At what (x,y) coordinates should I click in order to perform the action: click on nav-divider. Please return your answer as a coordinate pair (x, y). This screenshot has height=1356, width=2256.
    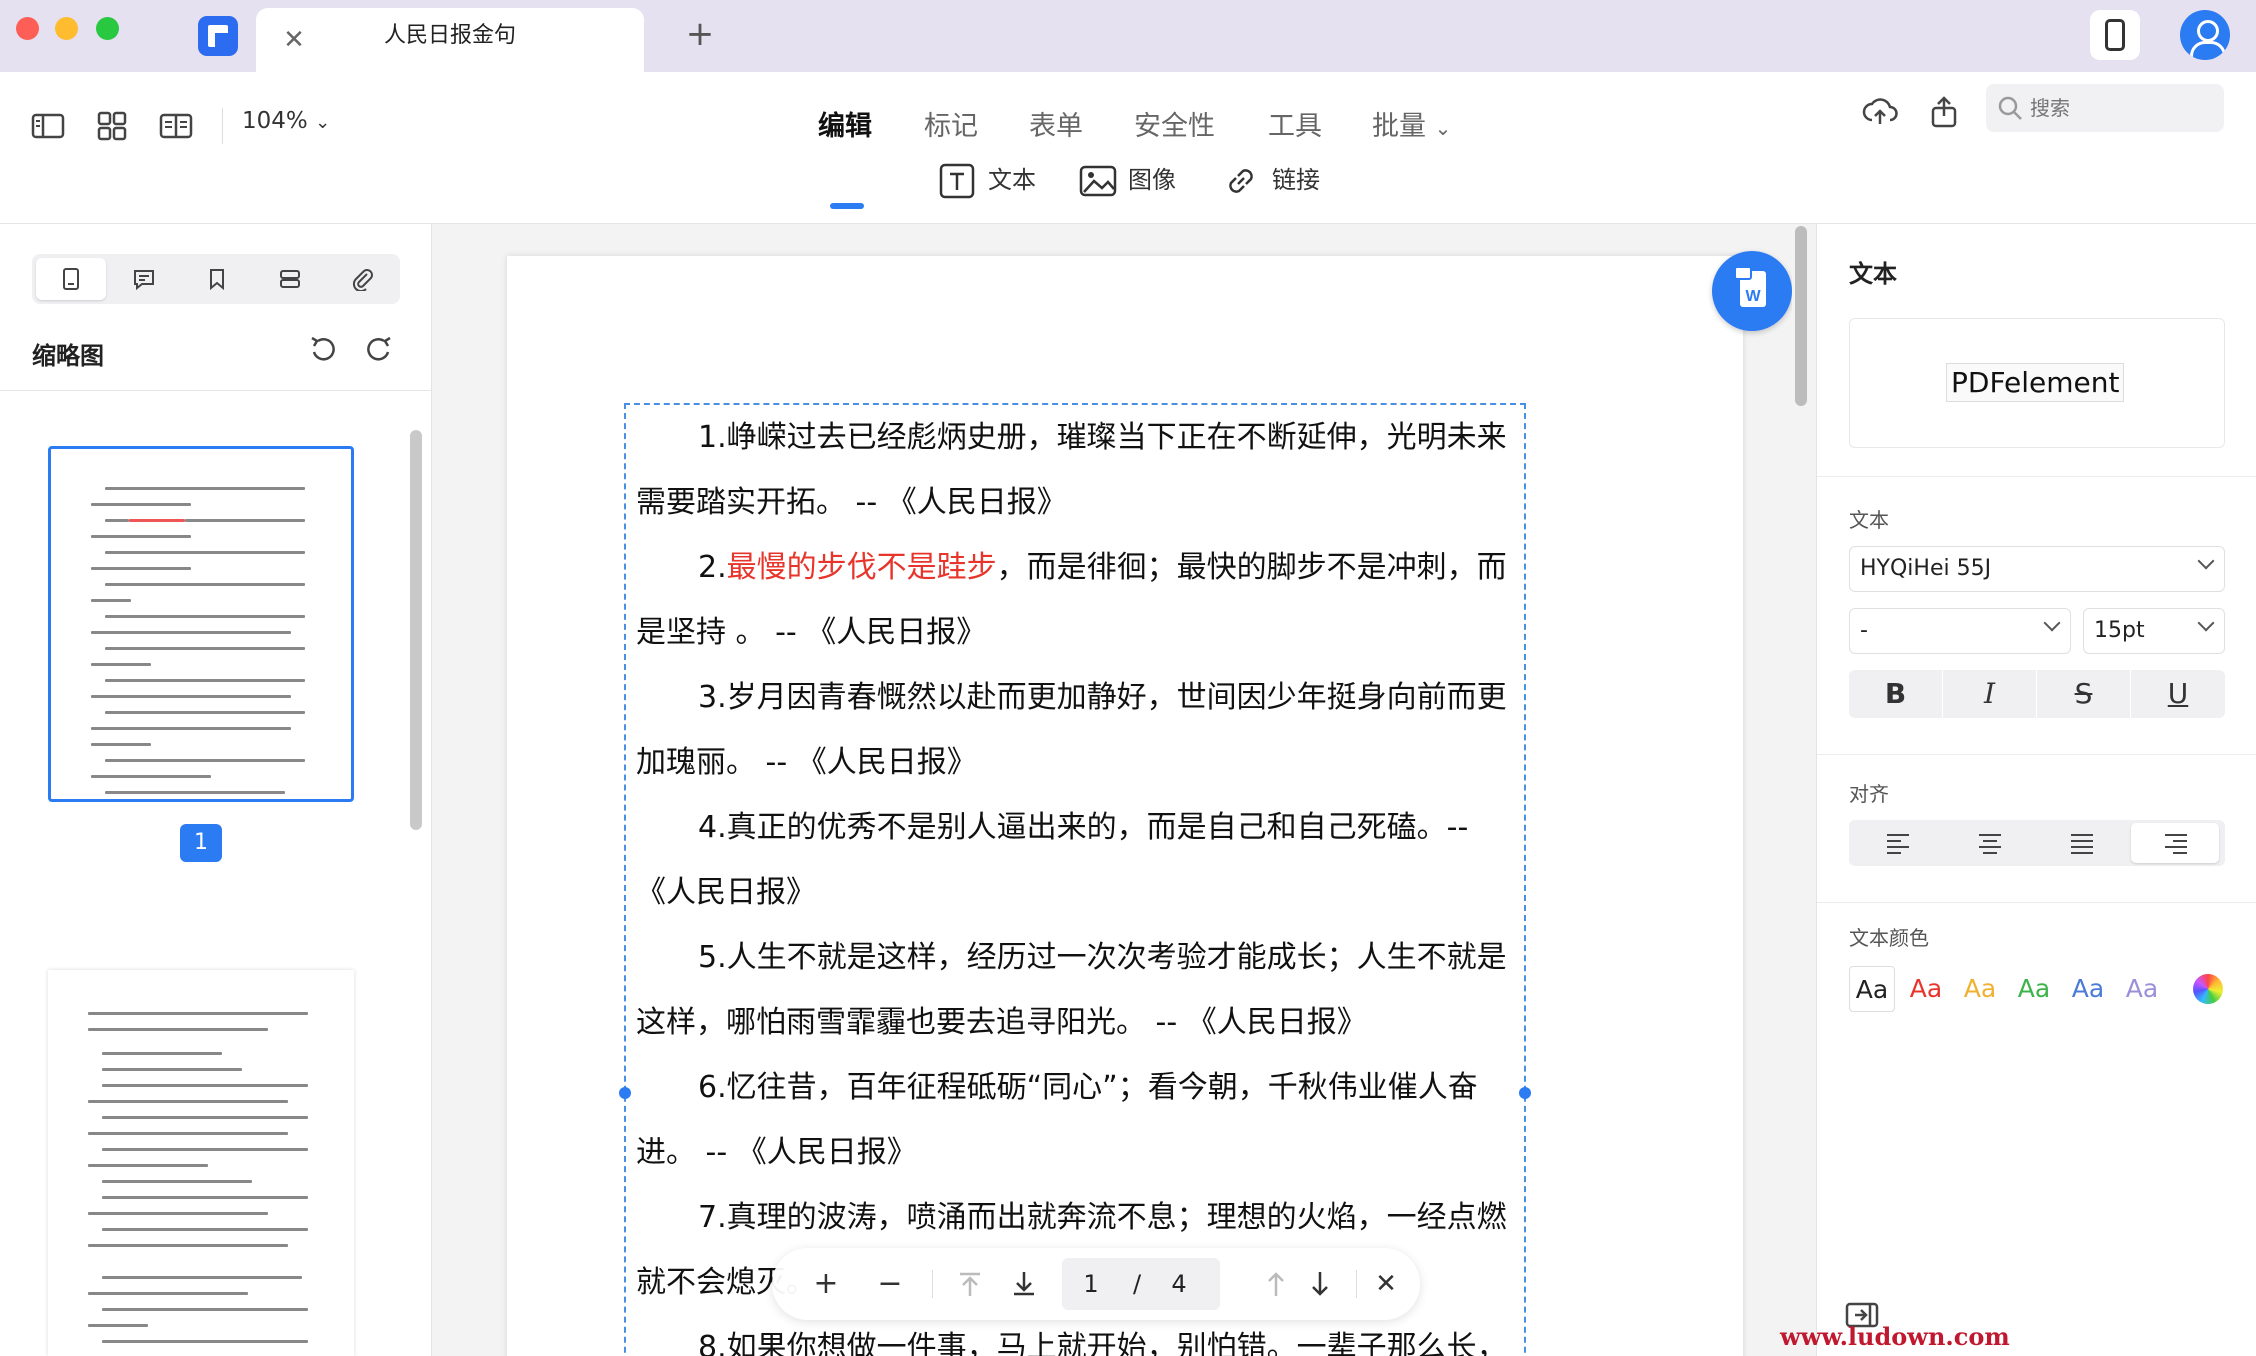
    Looking at the image, I should click on (932, 1284).